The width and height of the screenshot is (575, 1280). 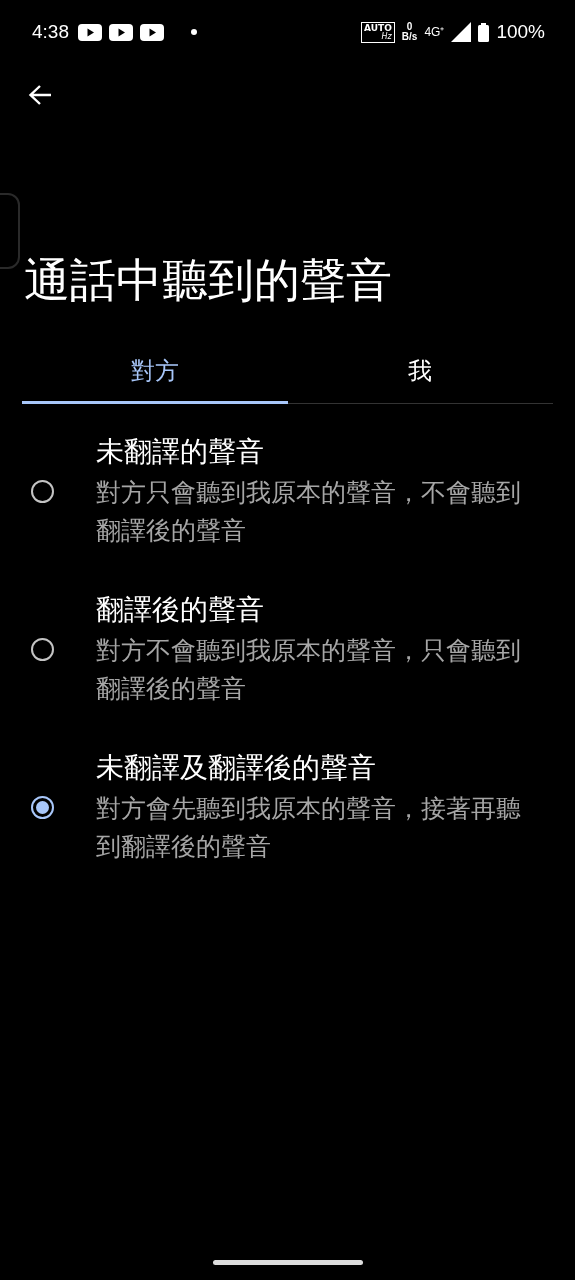 I want to click on tab: 對方, so click(x=155, y=372).